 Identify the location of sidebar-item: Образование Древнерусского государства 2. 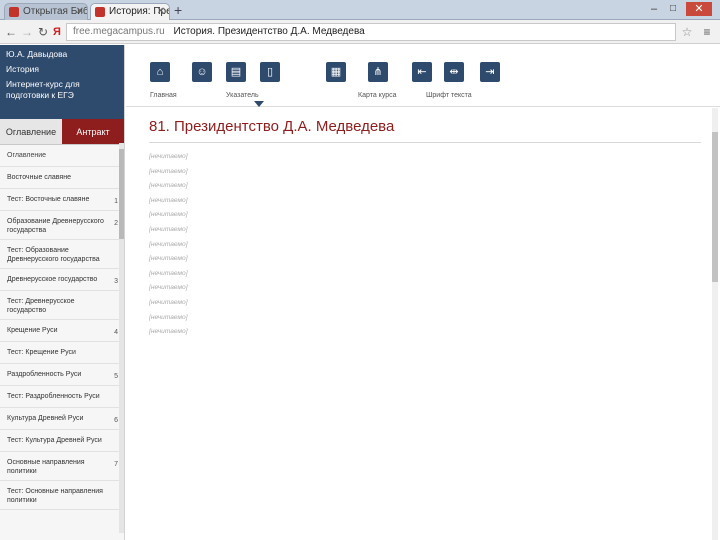
(62, 225).